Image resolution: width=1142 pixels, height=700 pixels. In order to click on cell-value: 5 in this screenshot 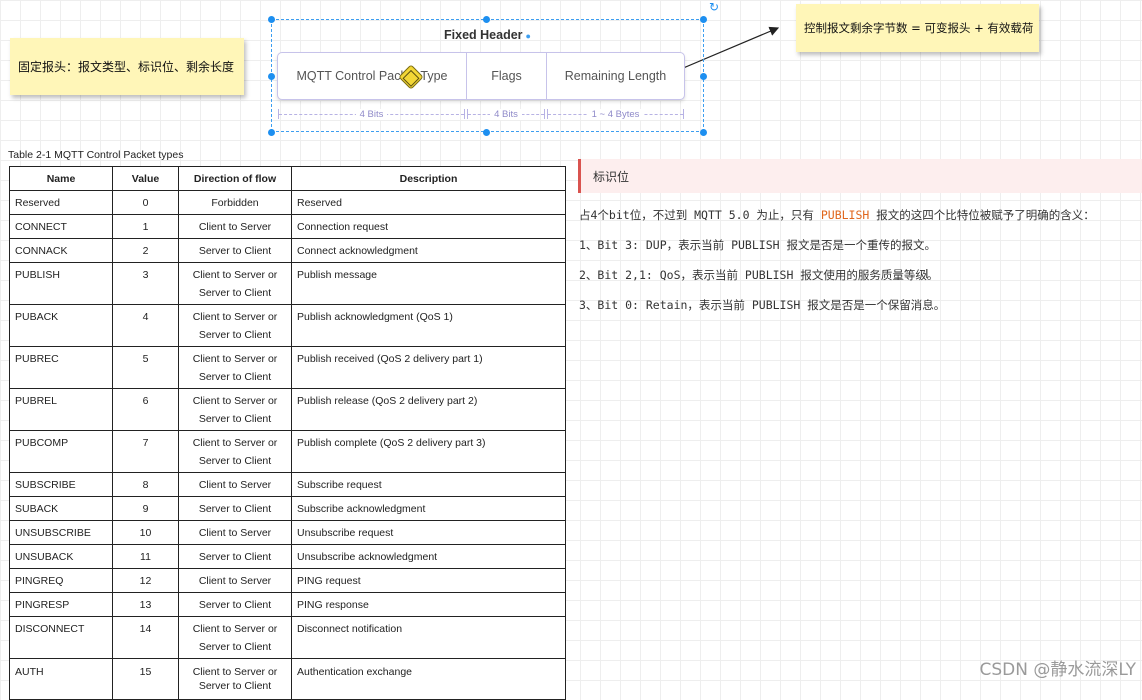, I will do `click(145, 367)`.